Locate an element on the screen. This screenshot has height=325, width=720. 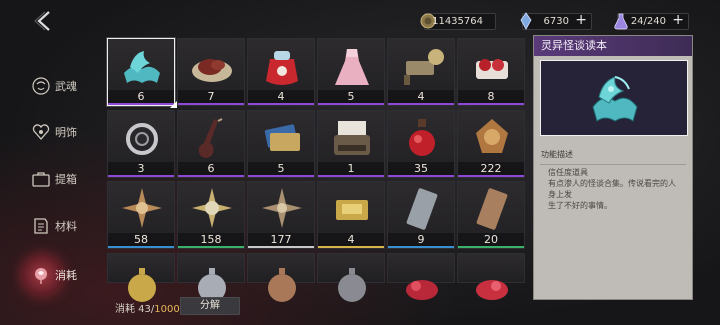
item-slot-rose-brooch: 3 is located at coordinates (141, 144).